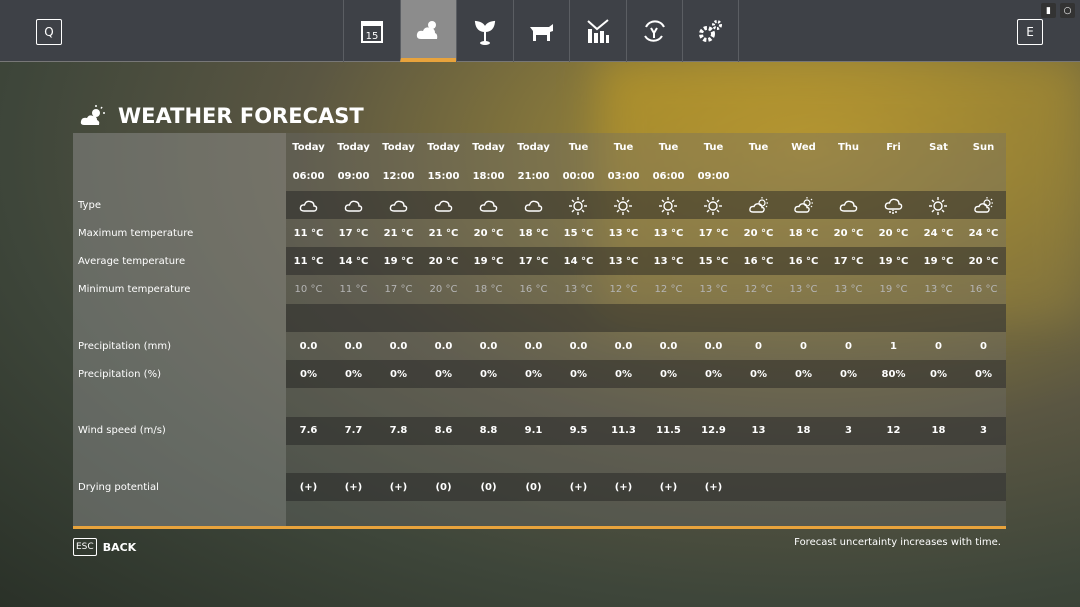 The height and width of the screenshot is (607, 1080). Describe the element at coordinates (308, 346) in the screenshot. I see `cell-precip_mm: 0.0` at that location.